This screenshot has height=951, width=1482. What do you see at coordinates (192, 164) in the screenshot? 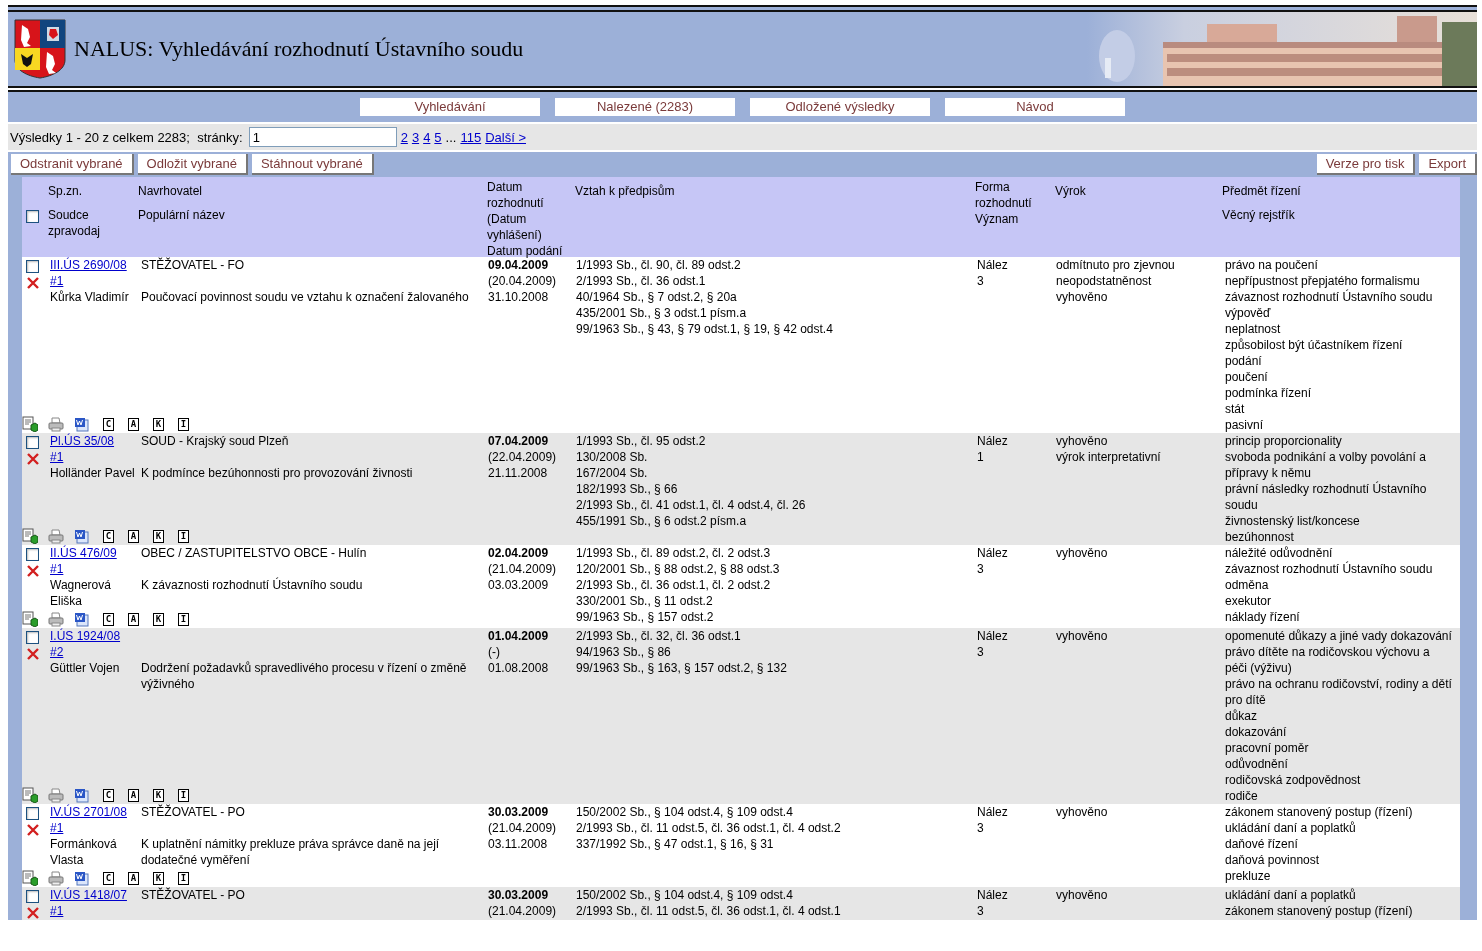
I see `action-button: Odložit vybrané` at bounding box center [192, 164].